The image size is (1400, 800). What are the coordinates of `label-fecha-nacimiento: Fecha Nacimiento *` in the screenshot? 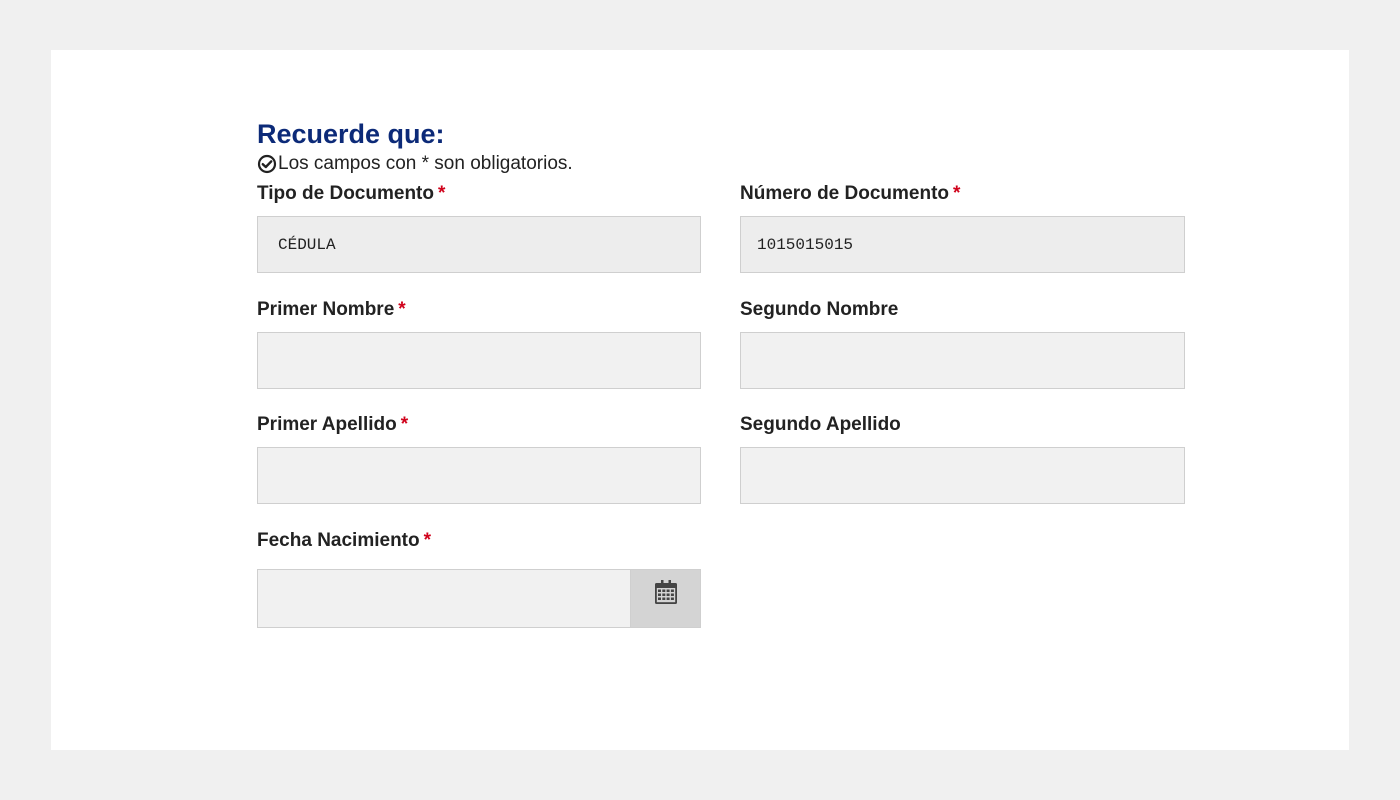 It's located at (344, 540).